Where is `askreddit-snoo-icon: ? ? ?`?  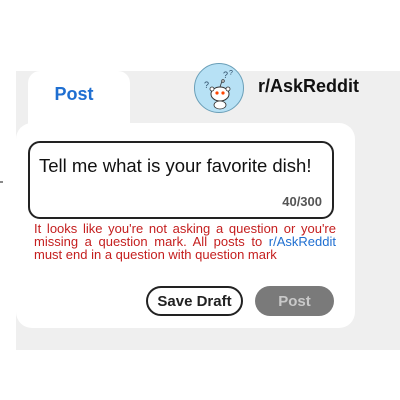
askreddit-snoo-icon: ? ? ? is located at coordinates (219, 88).